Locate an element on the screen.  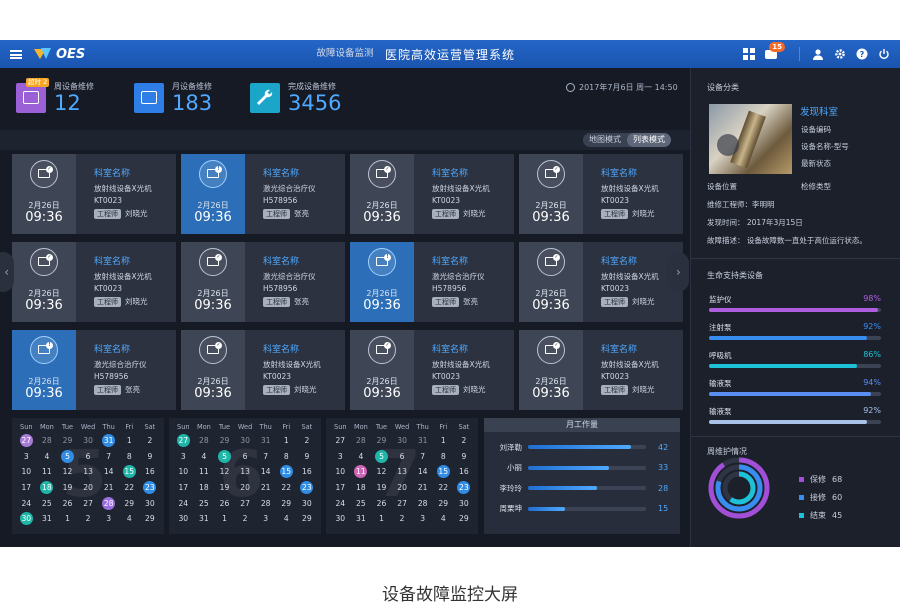
map-mode-button: 地图模式 is located at coordinates (605, 140).